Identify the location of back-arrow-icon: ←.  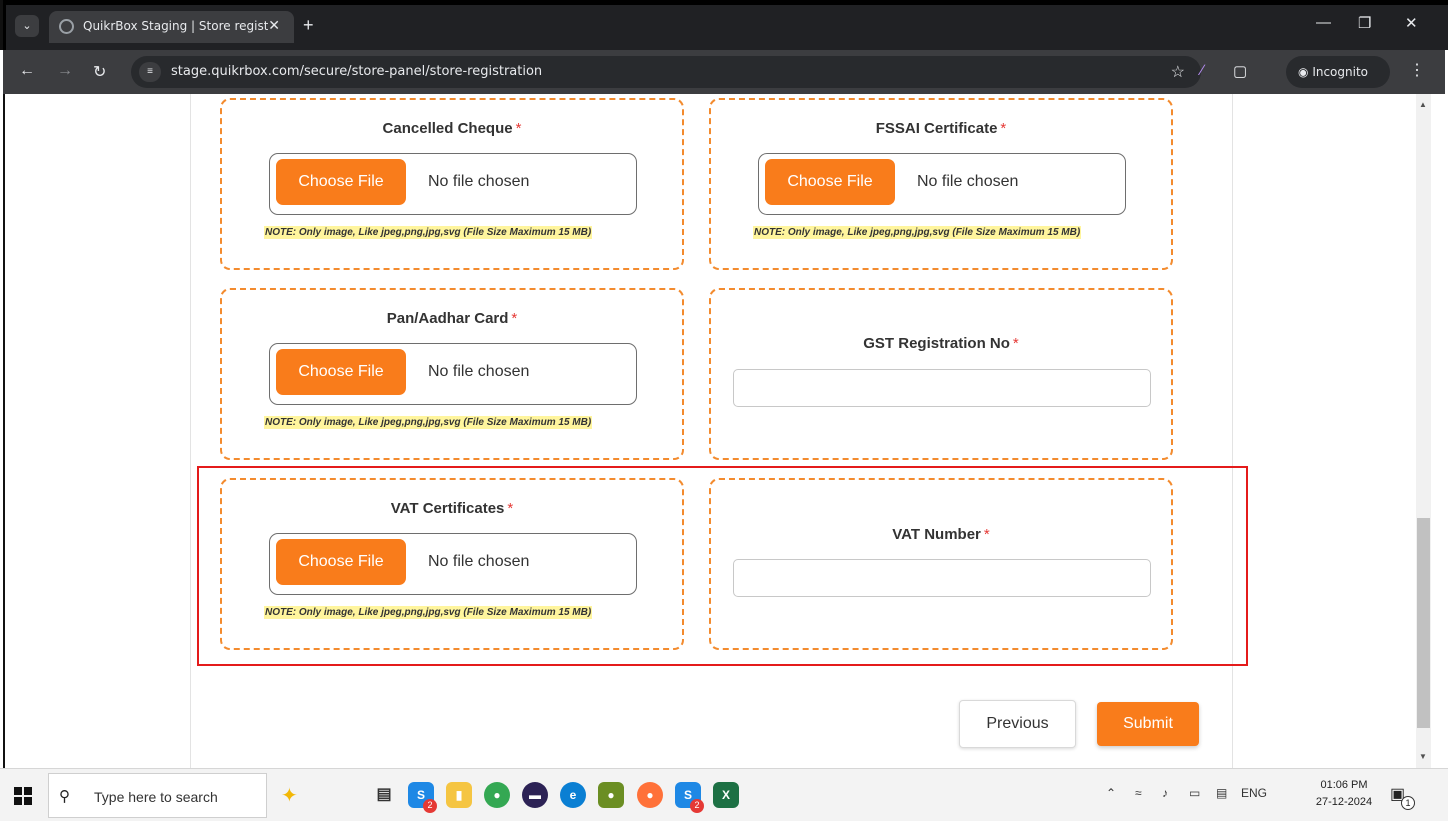
(27, 71).